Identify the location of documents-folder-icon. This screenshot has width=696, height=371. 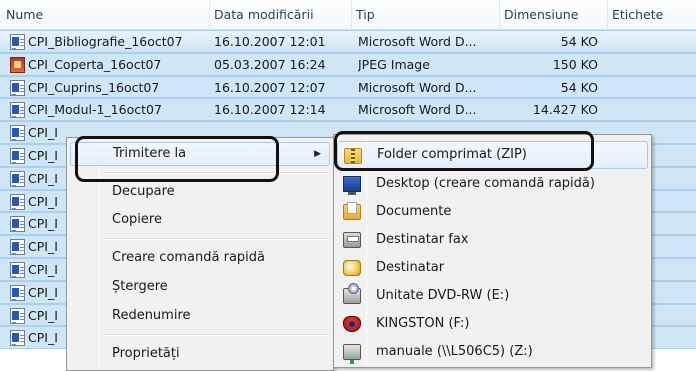
(352, 211).